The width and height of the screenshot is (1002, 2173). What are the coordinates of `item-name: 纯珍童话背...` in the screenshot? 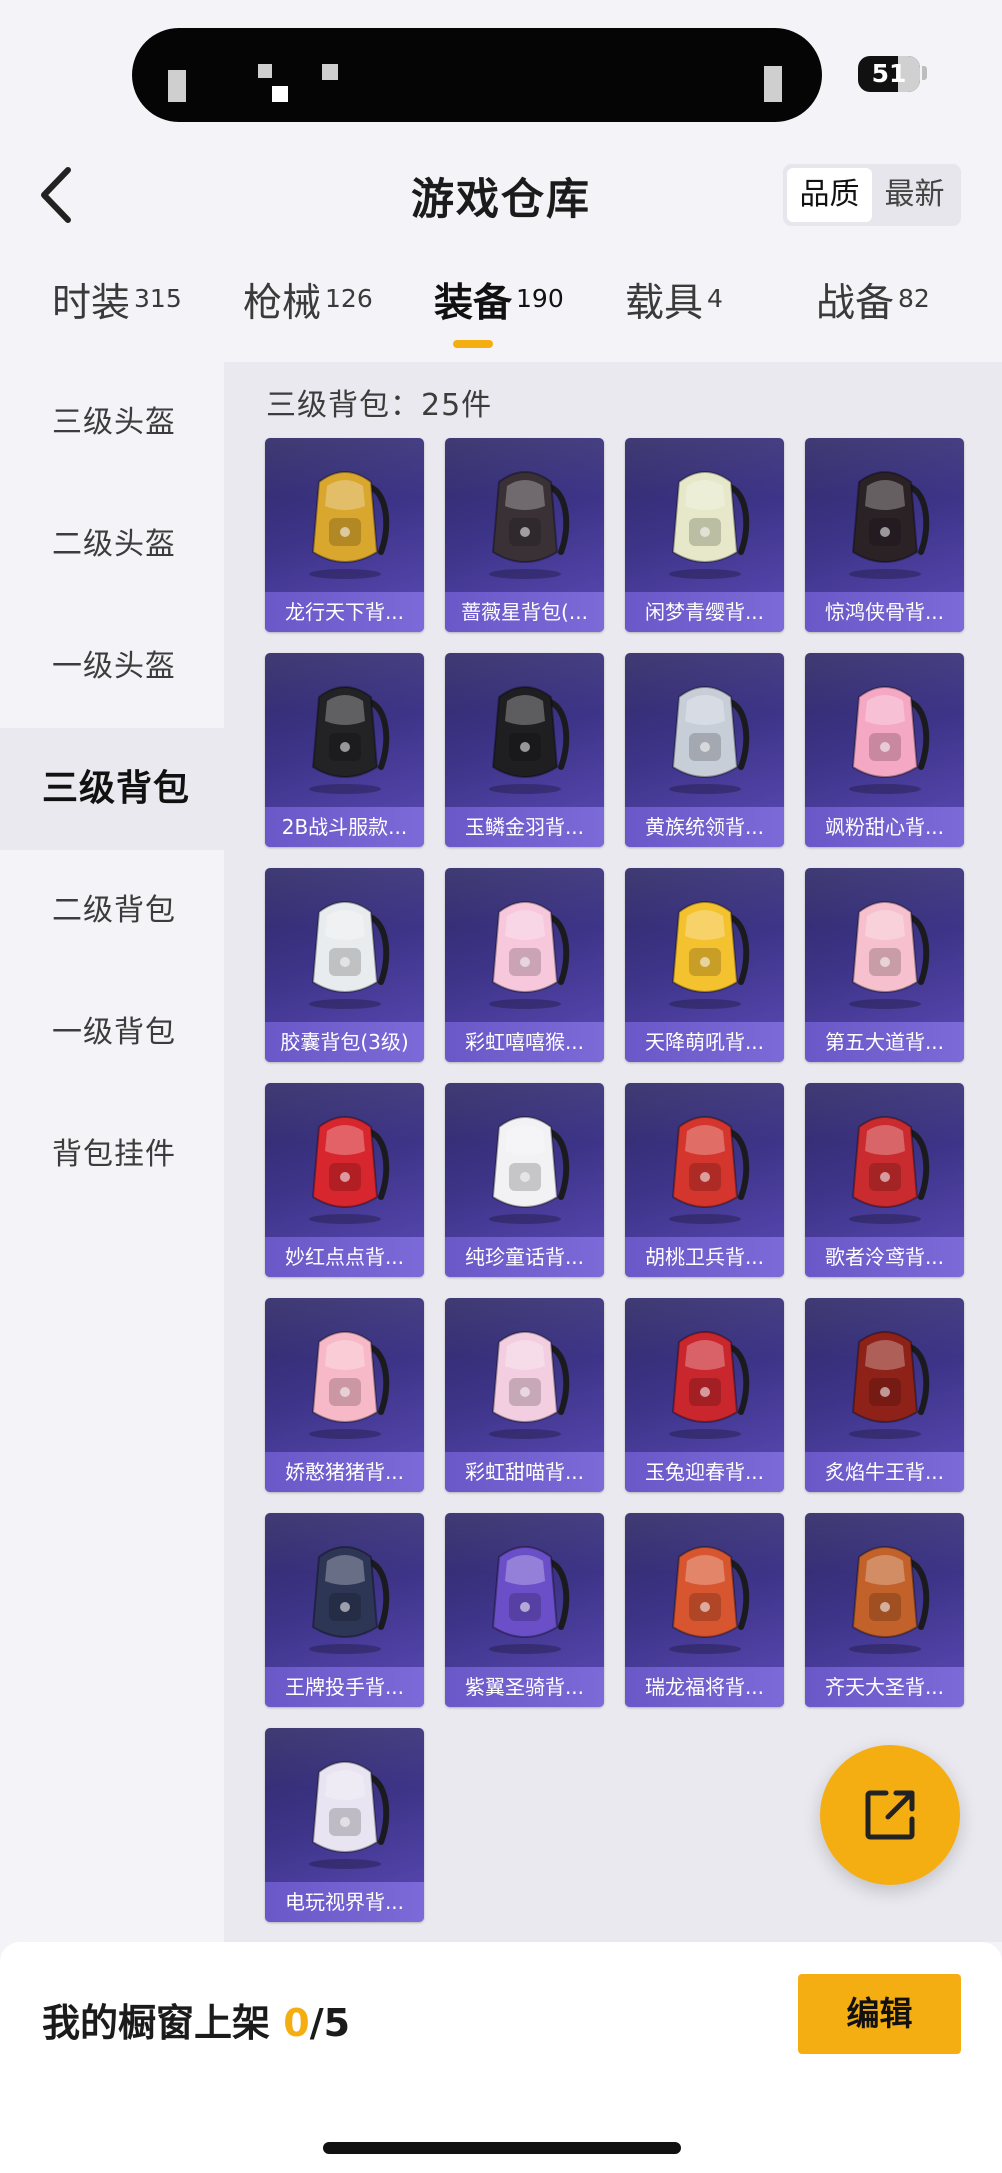 It's located at (524, 1257).